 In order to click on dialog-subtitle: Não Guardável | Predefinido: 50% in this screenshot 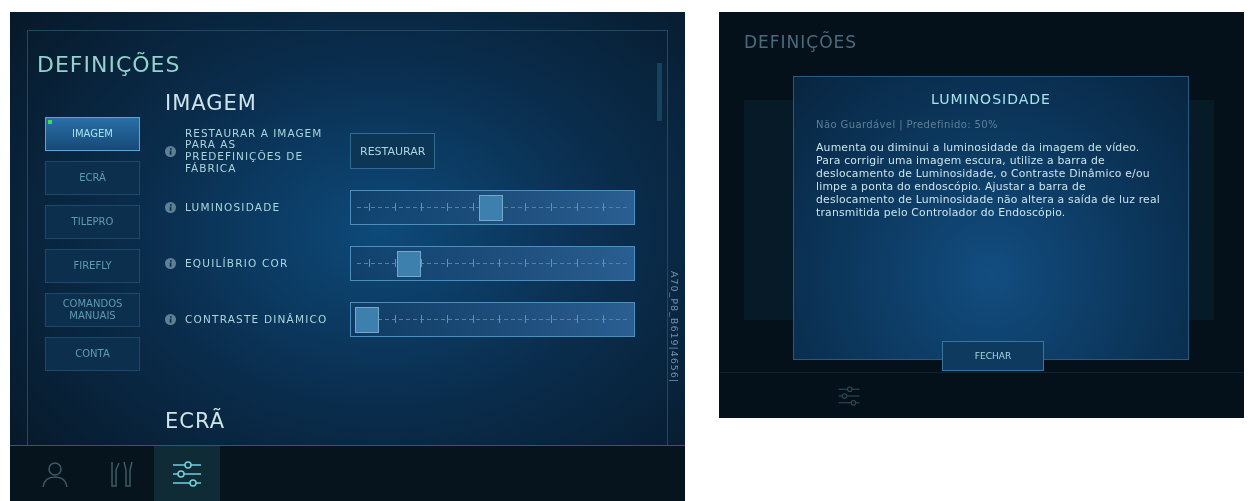, I will do `click(907, 124)`.